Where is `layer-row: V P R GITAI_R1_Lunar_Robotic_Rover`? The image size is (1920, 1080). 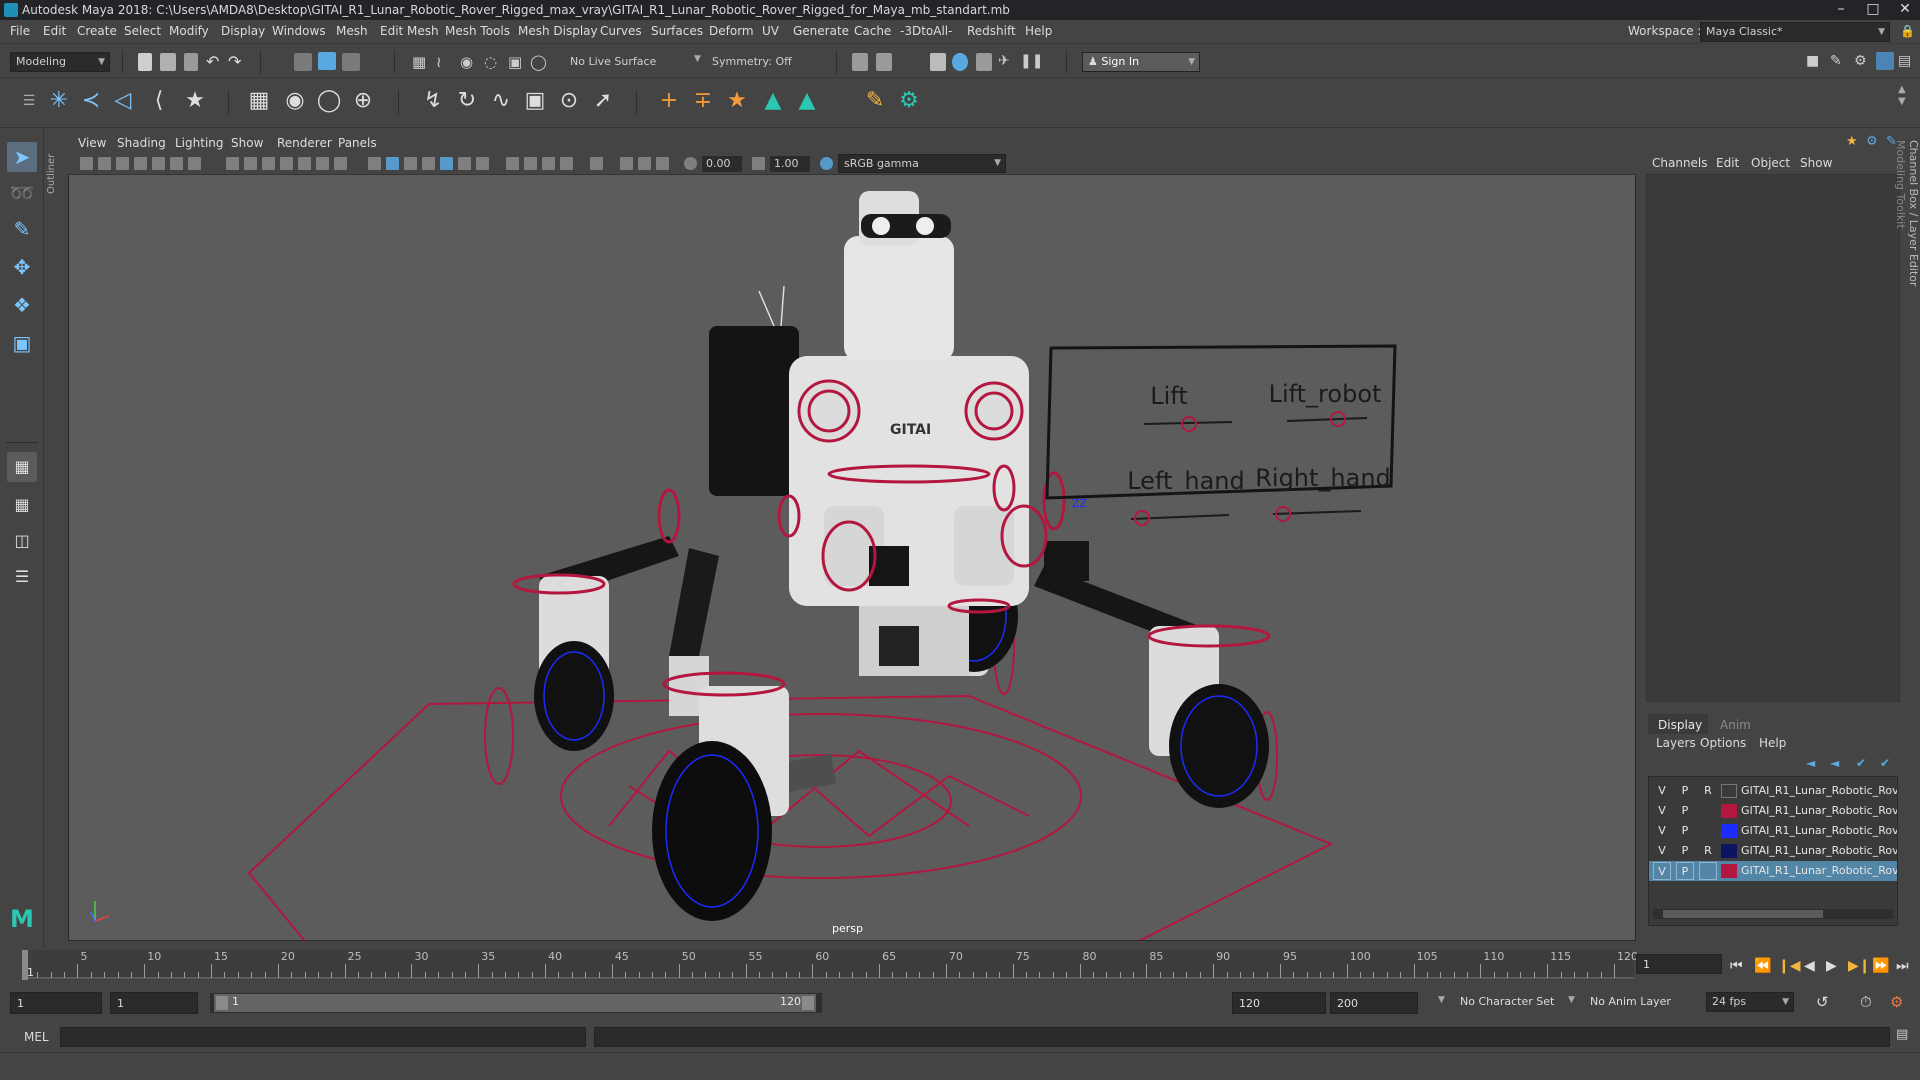
layer-row: V P R GITAI_R1_Lunar_Robotic_Rover is located at coordinates (1773, 791).